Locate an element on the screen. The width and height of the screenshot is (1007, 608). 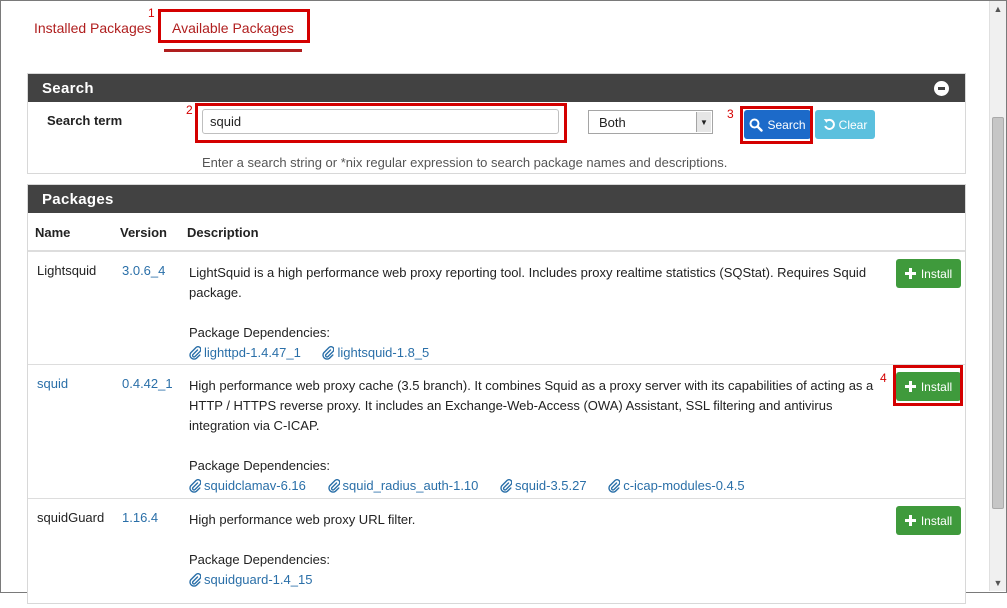
column-header-version: Version is located at coordinates (143, 232).